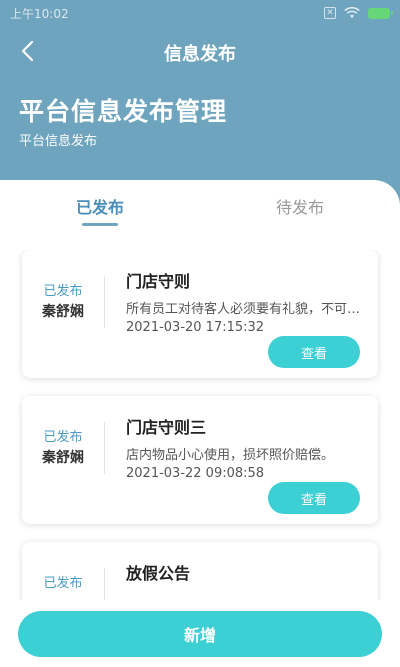 This screenshot has height=667, width=400. Describe the element at coordinates (158, 573) in the screenshot. I see `card-title: 放假公告` at that location.